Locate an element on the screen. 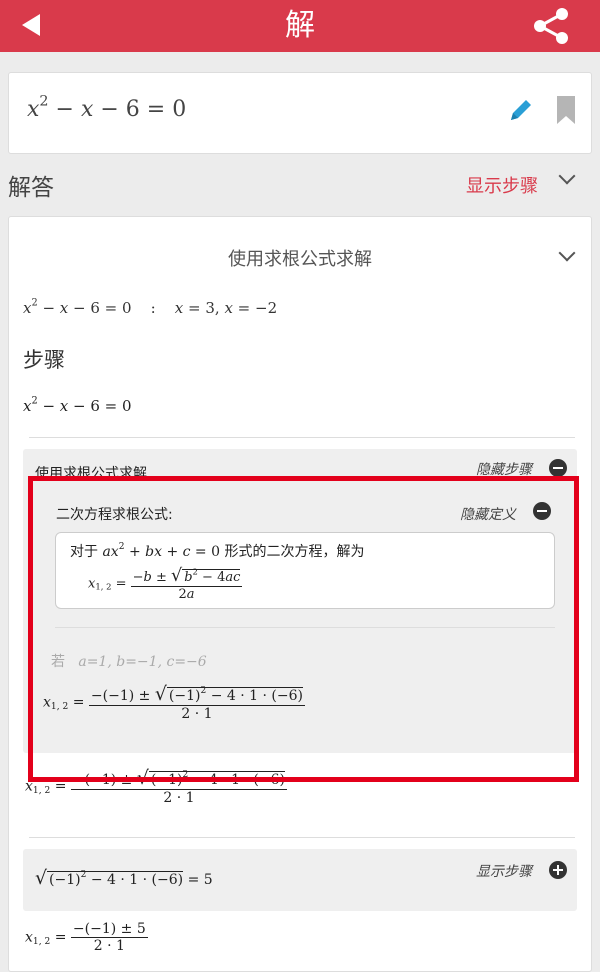  minus-circle-icon is located at coordinates (558, 468).